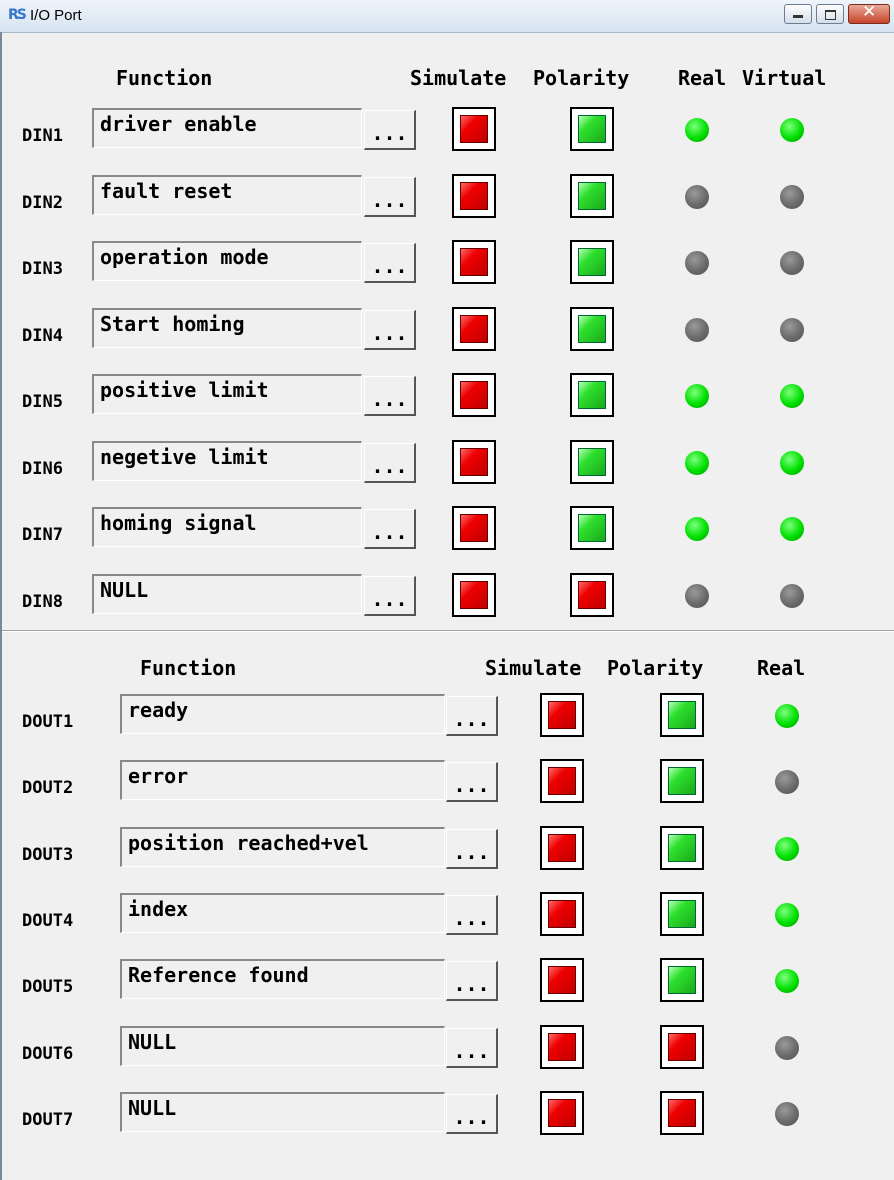 The image size is (894, 1180). I want to click on close-button: ✕, so click(869, 13).